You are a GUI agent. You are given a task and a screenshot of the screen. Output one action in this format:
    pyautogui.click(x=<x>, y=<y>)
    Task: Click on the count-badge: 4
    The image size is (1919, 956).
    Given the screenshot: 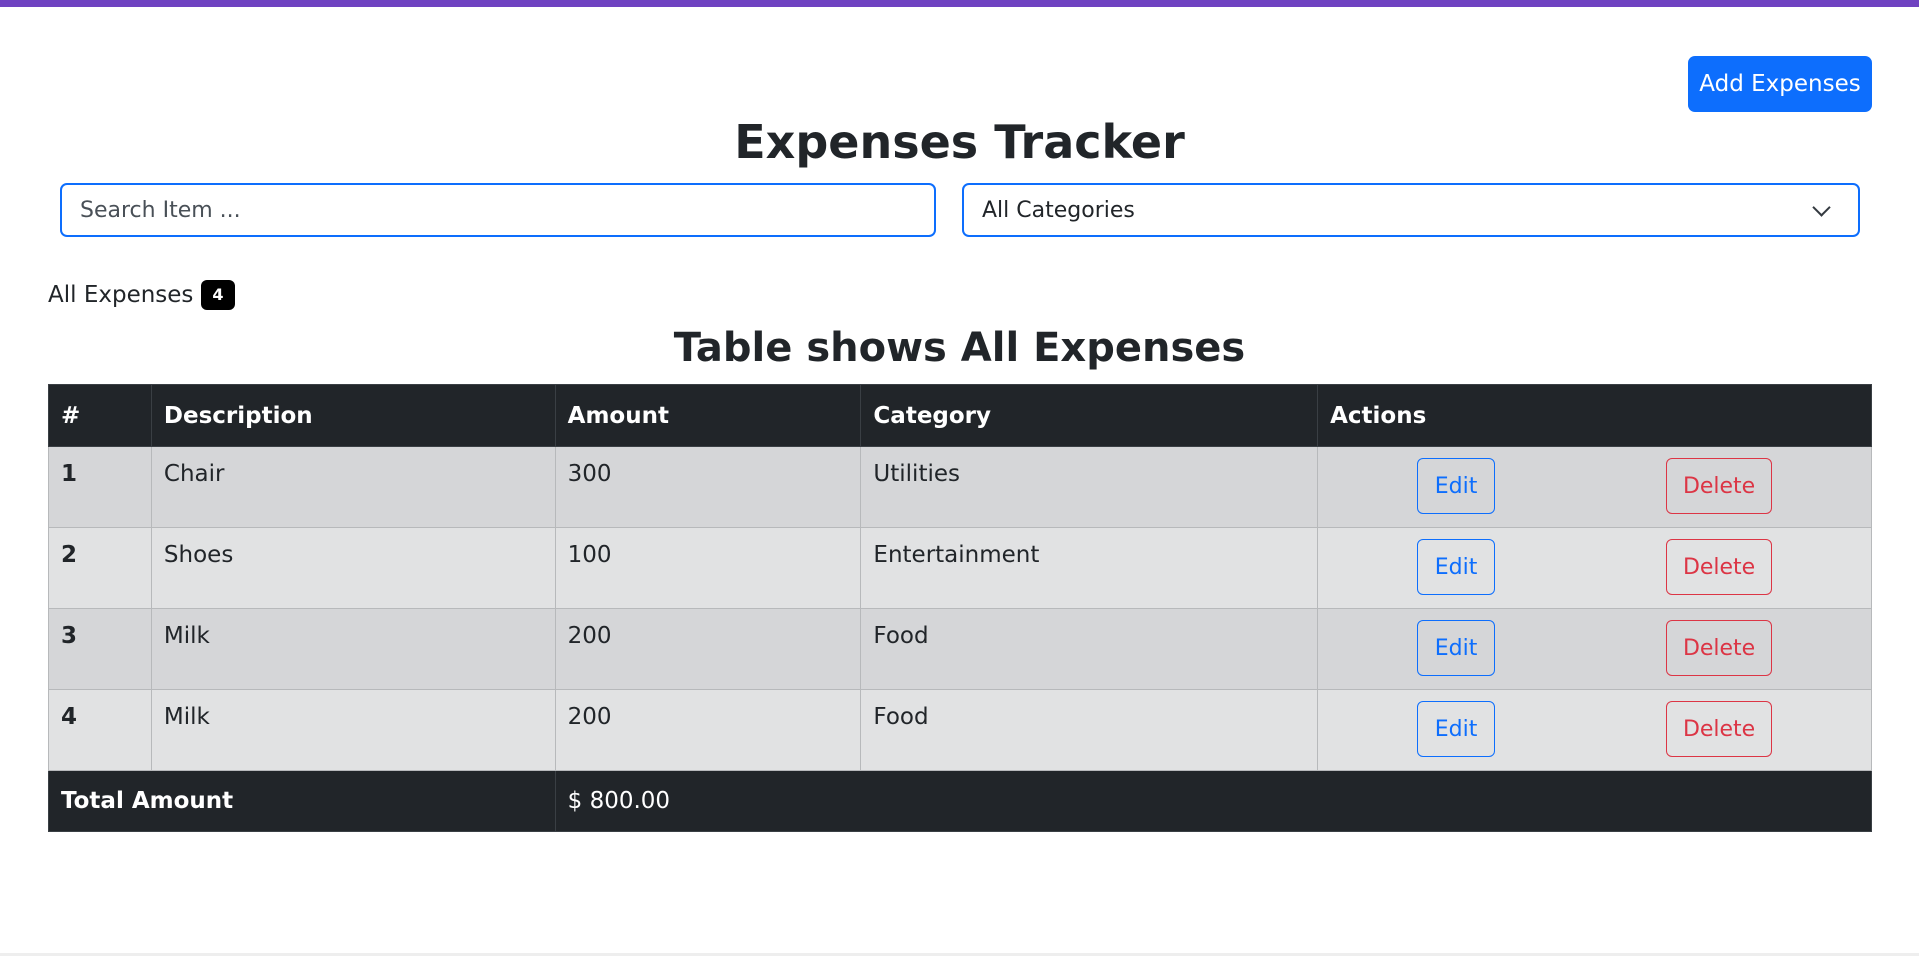 What is the action you would take?
    pyautogui.click(x=218, y=295)
    